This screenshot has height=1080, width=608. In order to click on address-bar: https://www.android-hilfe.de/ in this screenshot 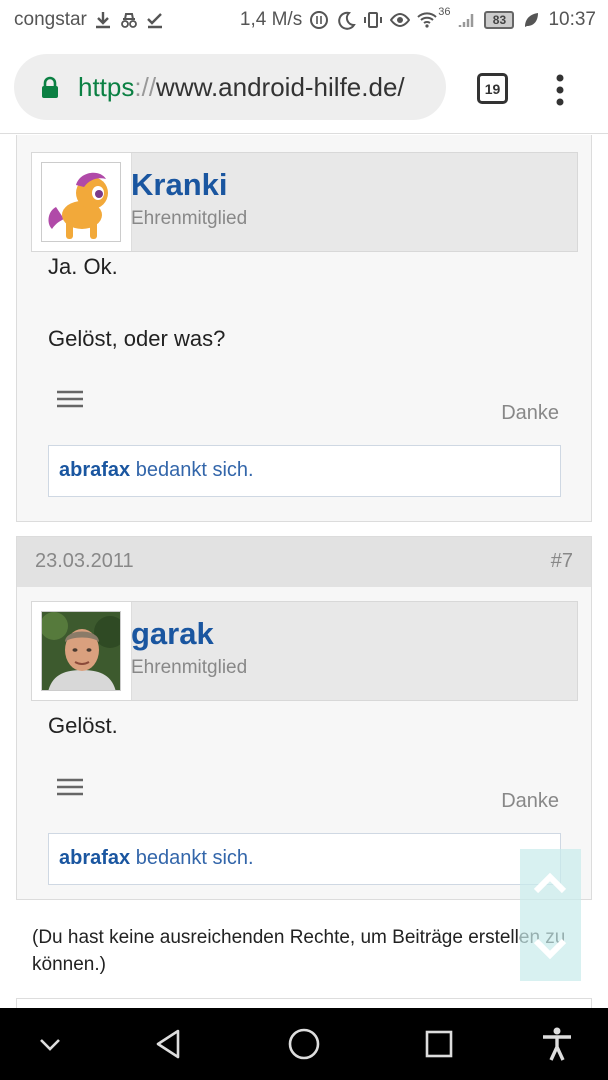, I will do `click(230, 87)`.